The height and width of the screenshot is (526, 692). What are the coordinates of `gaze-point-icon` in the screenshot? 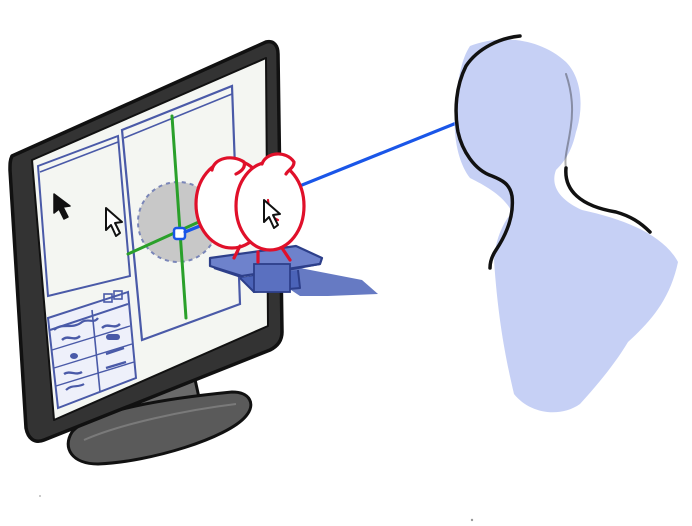 It's located at (179, 233).